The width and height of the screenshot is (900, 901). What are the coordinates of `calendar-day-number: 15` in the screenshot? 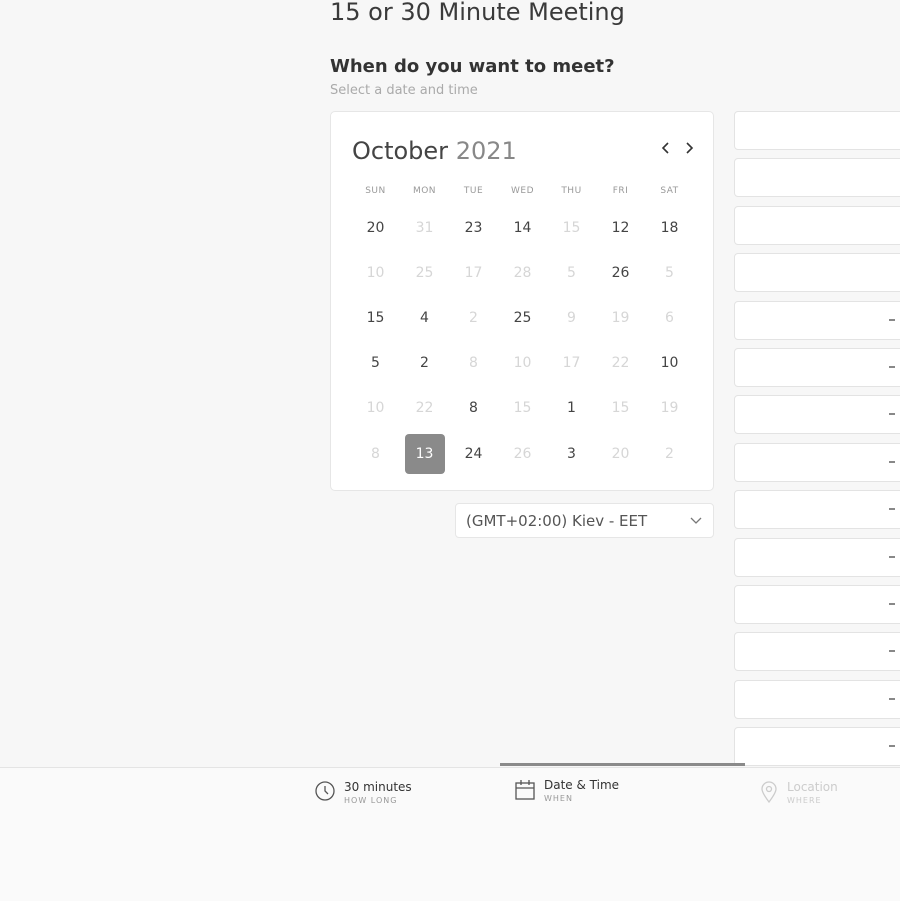 It's located at (522, 408).